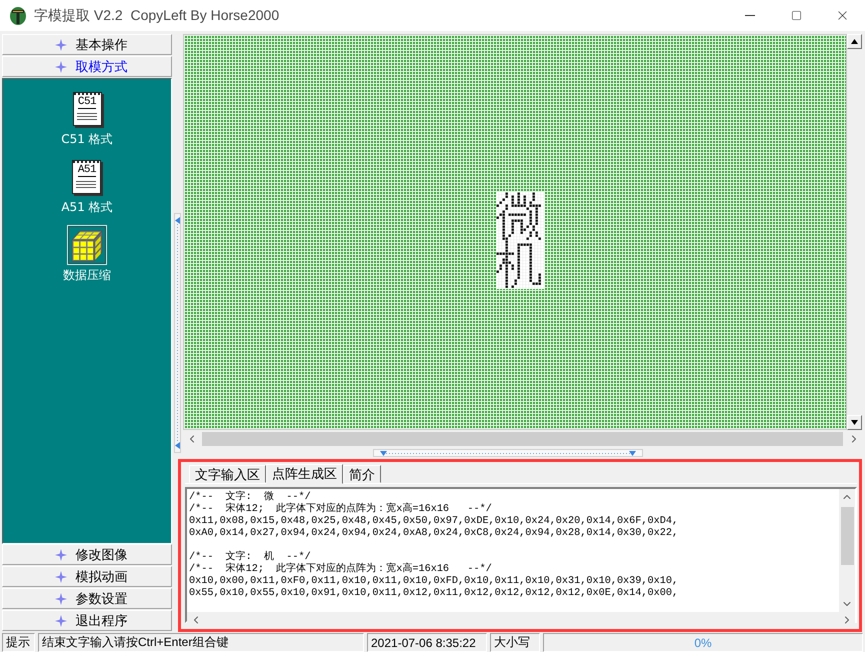  What do you see at coordinates (87, 554) in the screenshot?
I see `sidebar-group-button: 修改图像` at bounding box center [87, 554].